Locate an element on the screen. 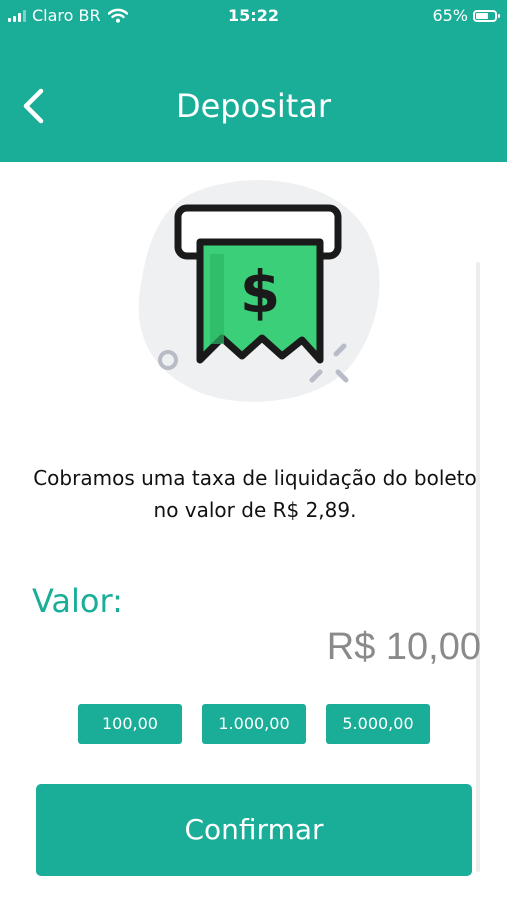 This screenshot has width=507, height=900. quick-amount-5000: 5.000,00 is located at coordinates (378, 724).